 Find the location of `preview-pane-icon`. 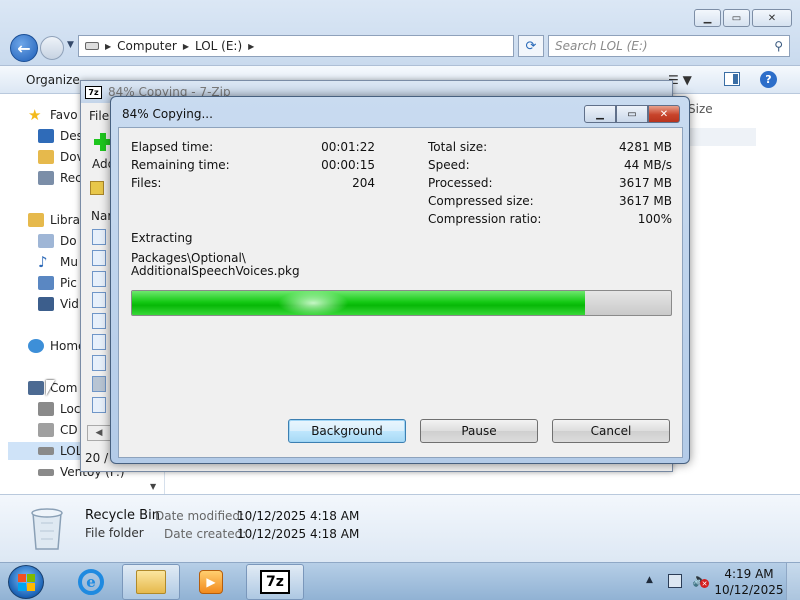

preview-pane-icon is located at coordinates (732, 79).